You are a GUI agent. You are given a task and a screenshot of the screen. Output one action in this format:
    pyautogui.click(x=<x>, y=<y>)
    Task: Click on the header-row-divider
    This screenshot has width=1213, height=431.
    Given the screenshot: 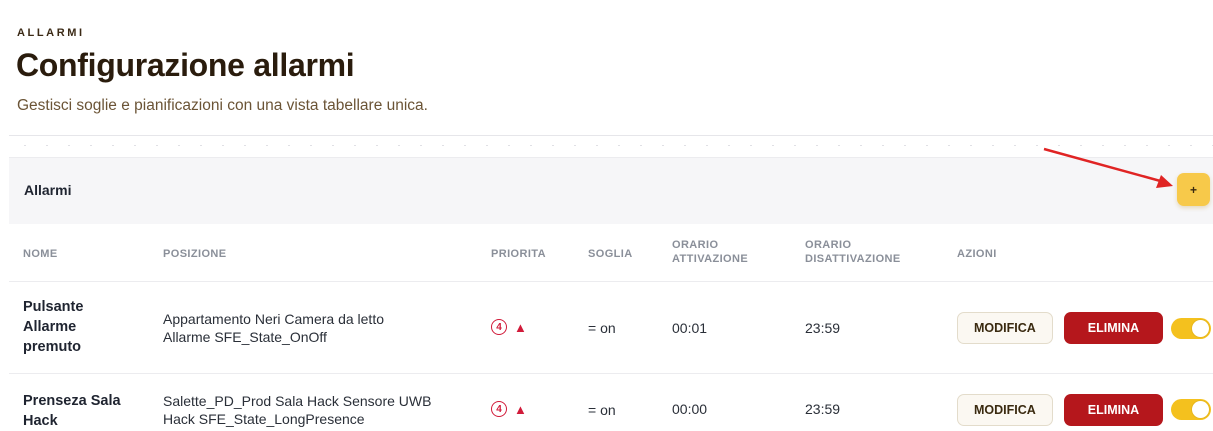 What is the action you would take?
    pyautogui.click(x=611, y=281)
    